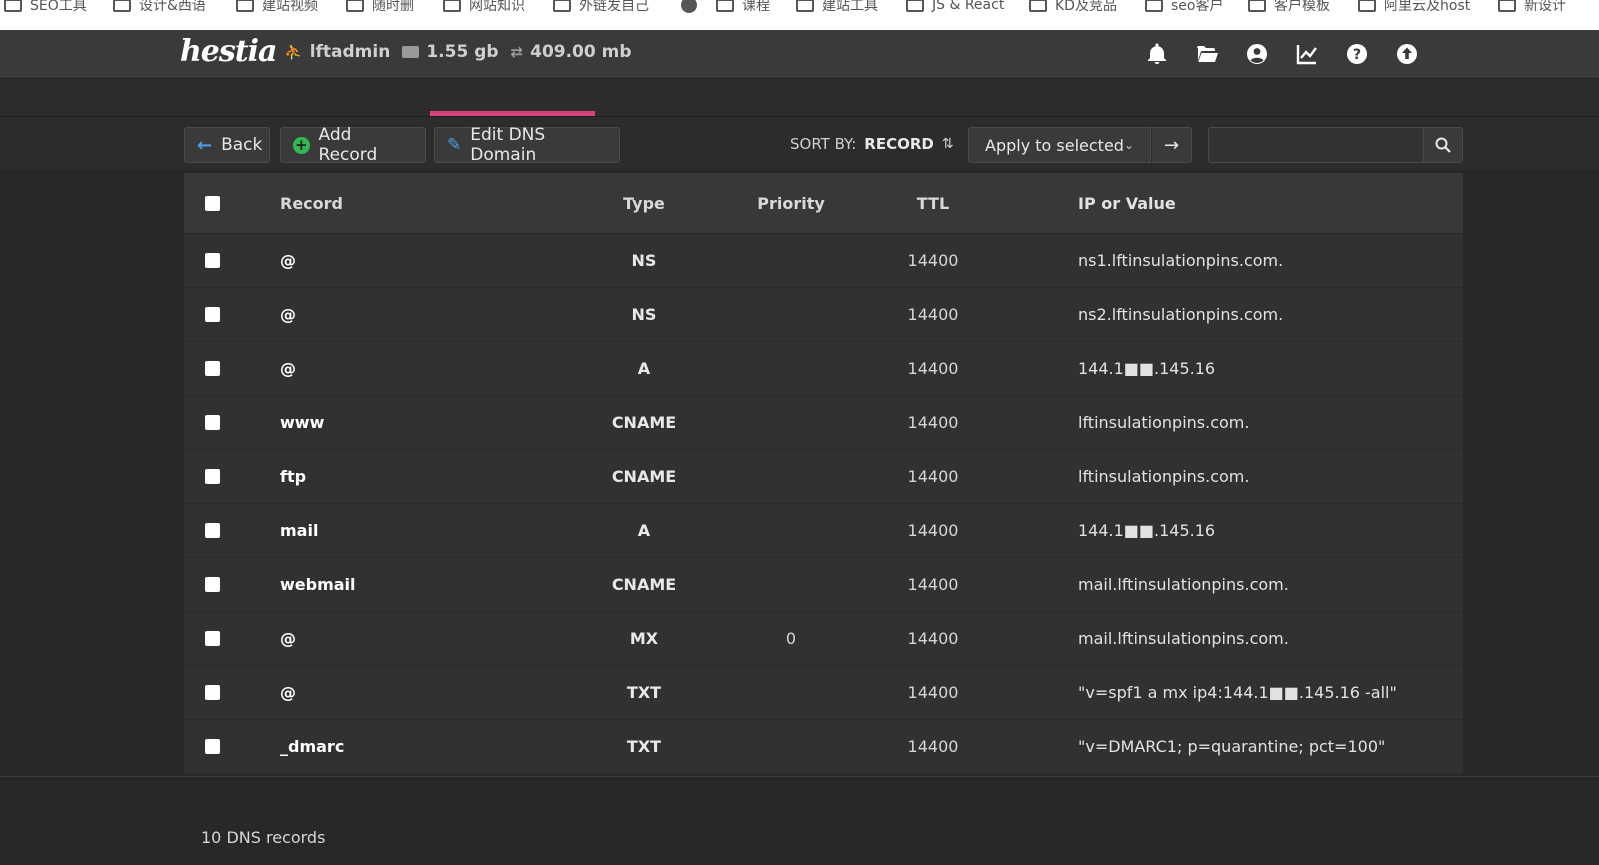  I want to click on user-stat: ⛹ lftadmin, so click(337, 52).